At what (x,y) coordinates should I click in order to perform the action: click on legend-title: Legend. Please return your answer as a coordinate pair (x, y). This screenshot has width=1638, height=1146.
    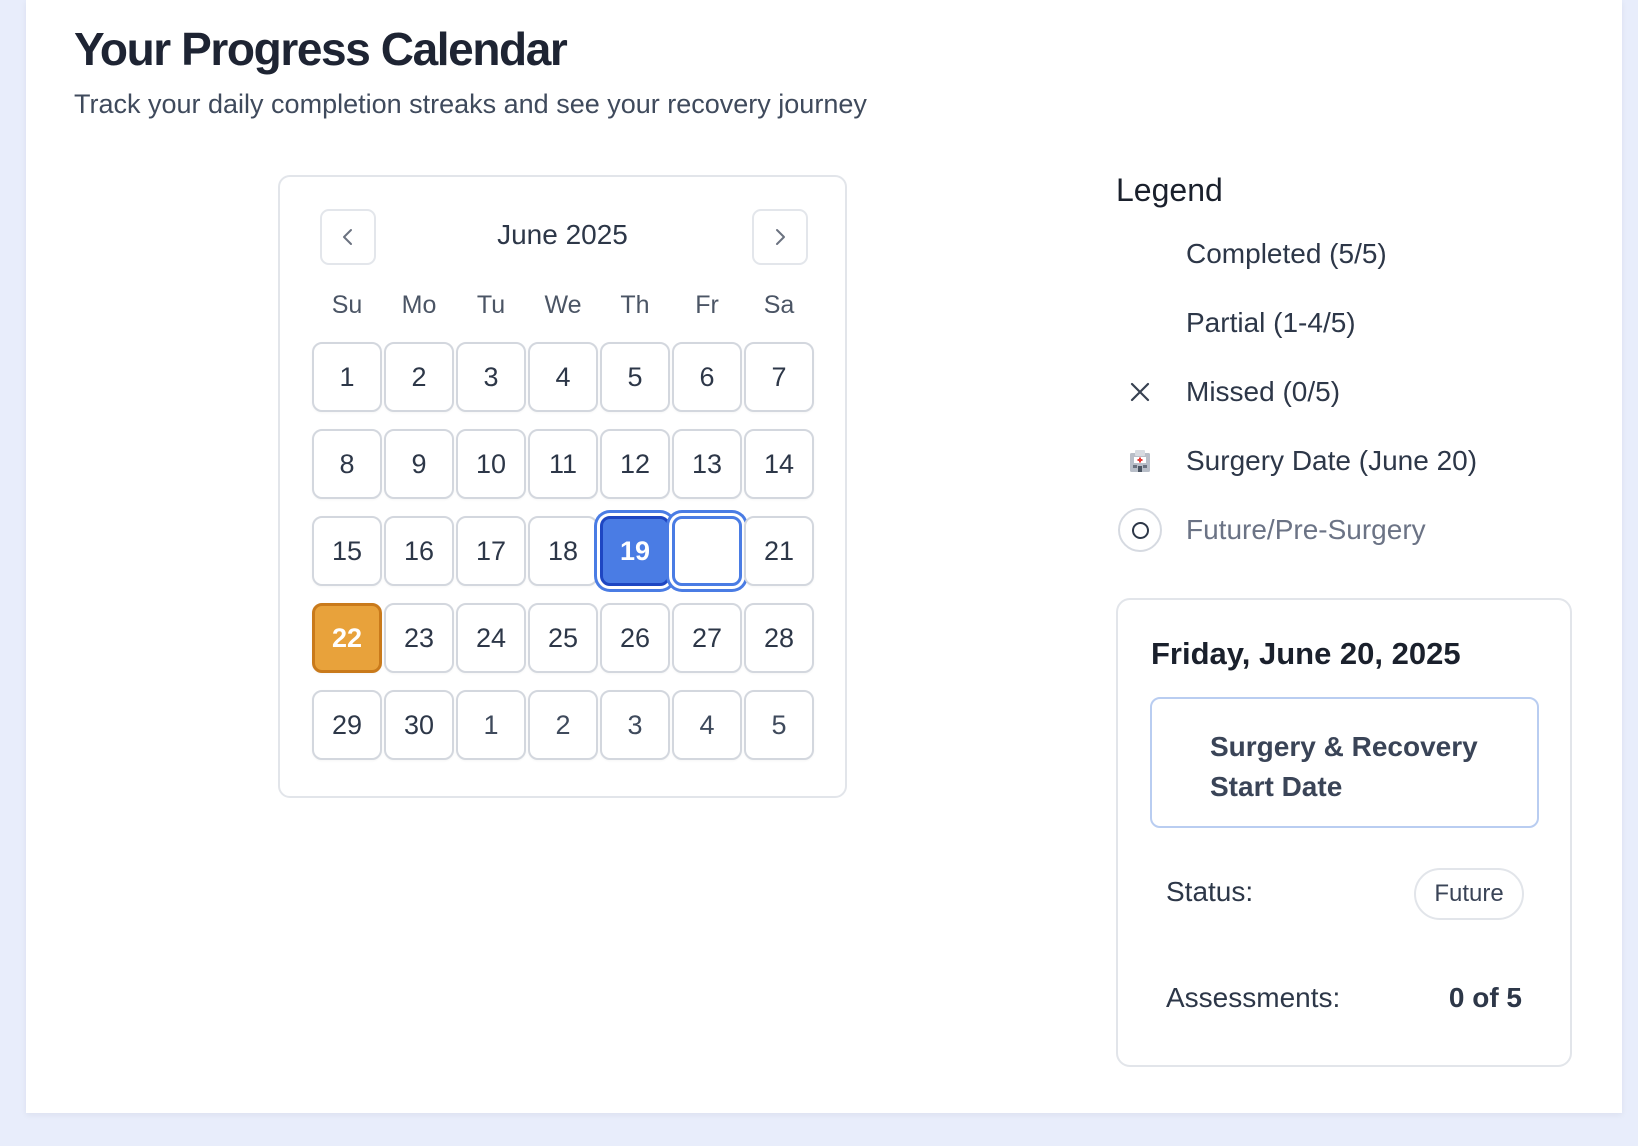
    Looking at the image, I should click on (1169, 190).